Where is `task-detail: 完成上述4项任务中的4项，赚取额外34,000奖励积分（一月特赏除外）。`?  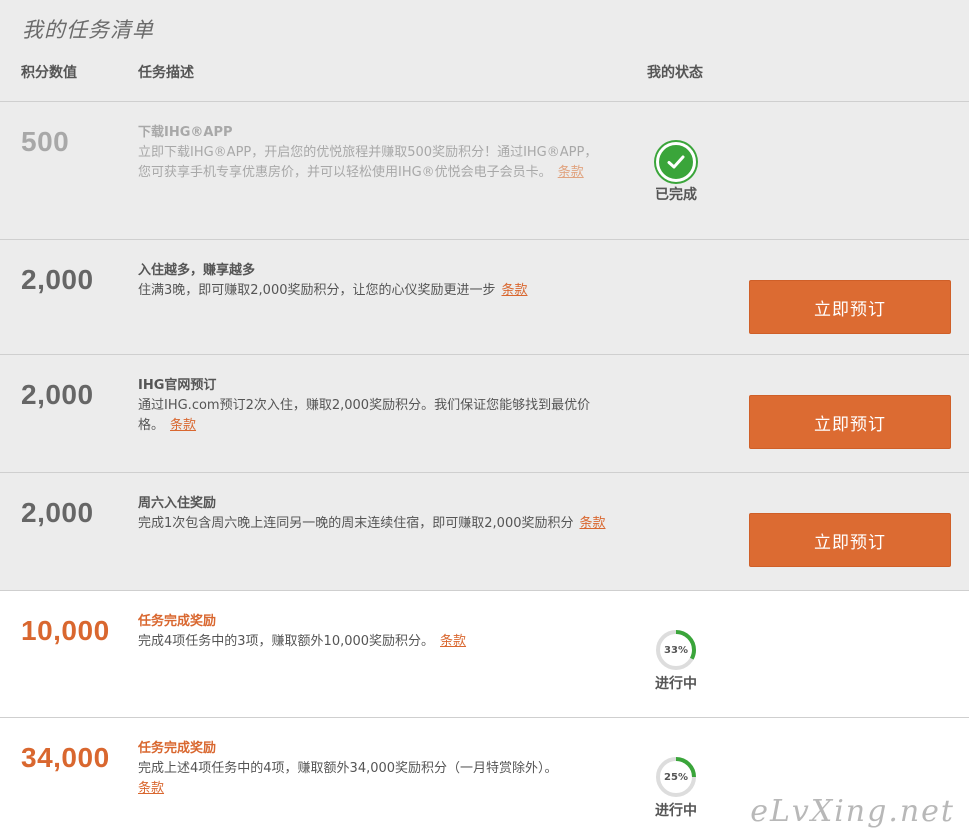 task-detail: 完成上述4项任务中的4项，赚取额外34,000奖励积分（一月特赏除外）。 is located at coordinates (348, 768).